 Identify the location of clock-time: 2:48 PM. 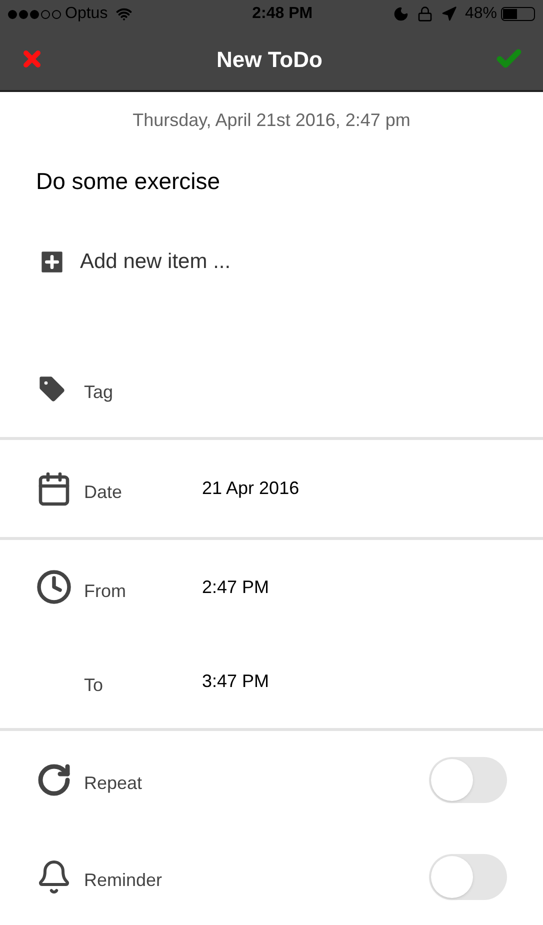
(282, 14).